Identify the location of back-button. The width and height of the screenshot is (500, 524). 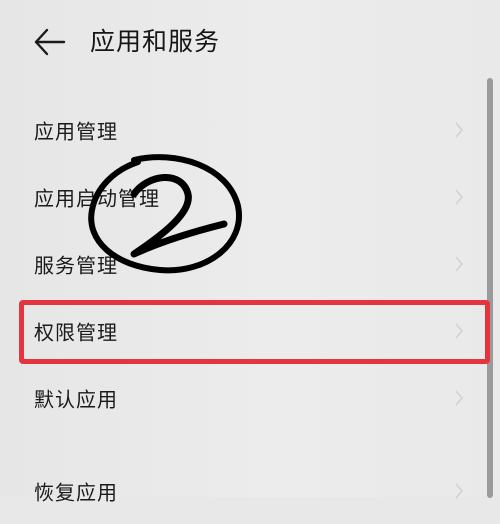
(50, 42).